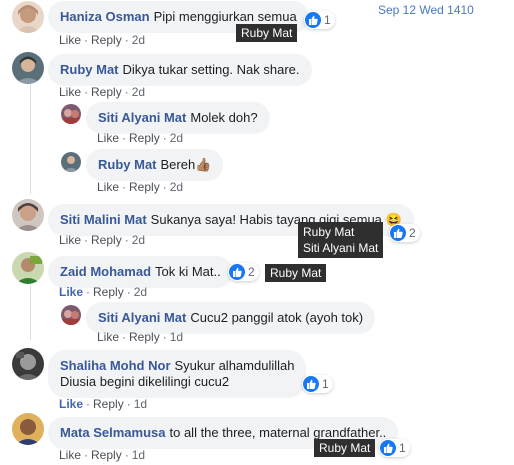 The height and width of the screenshot is (465, 514). I want to click on comment-text: Syukur alhamdulillah, so click(234, 365).